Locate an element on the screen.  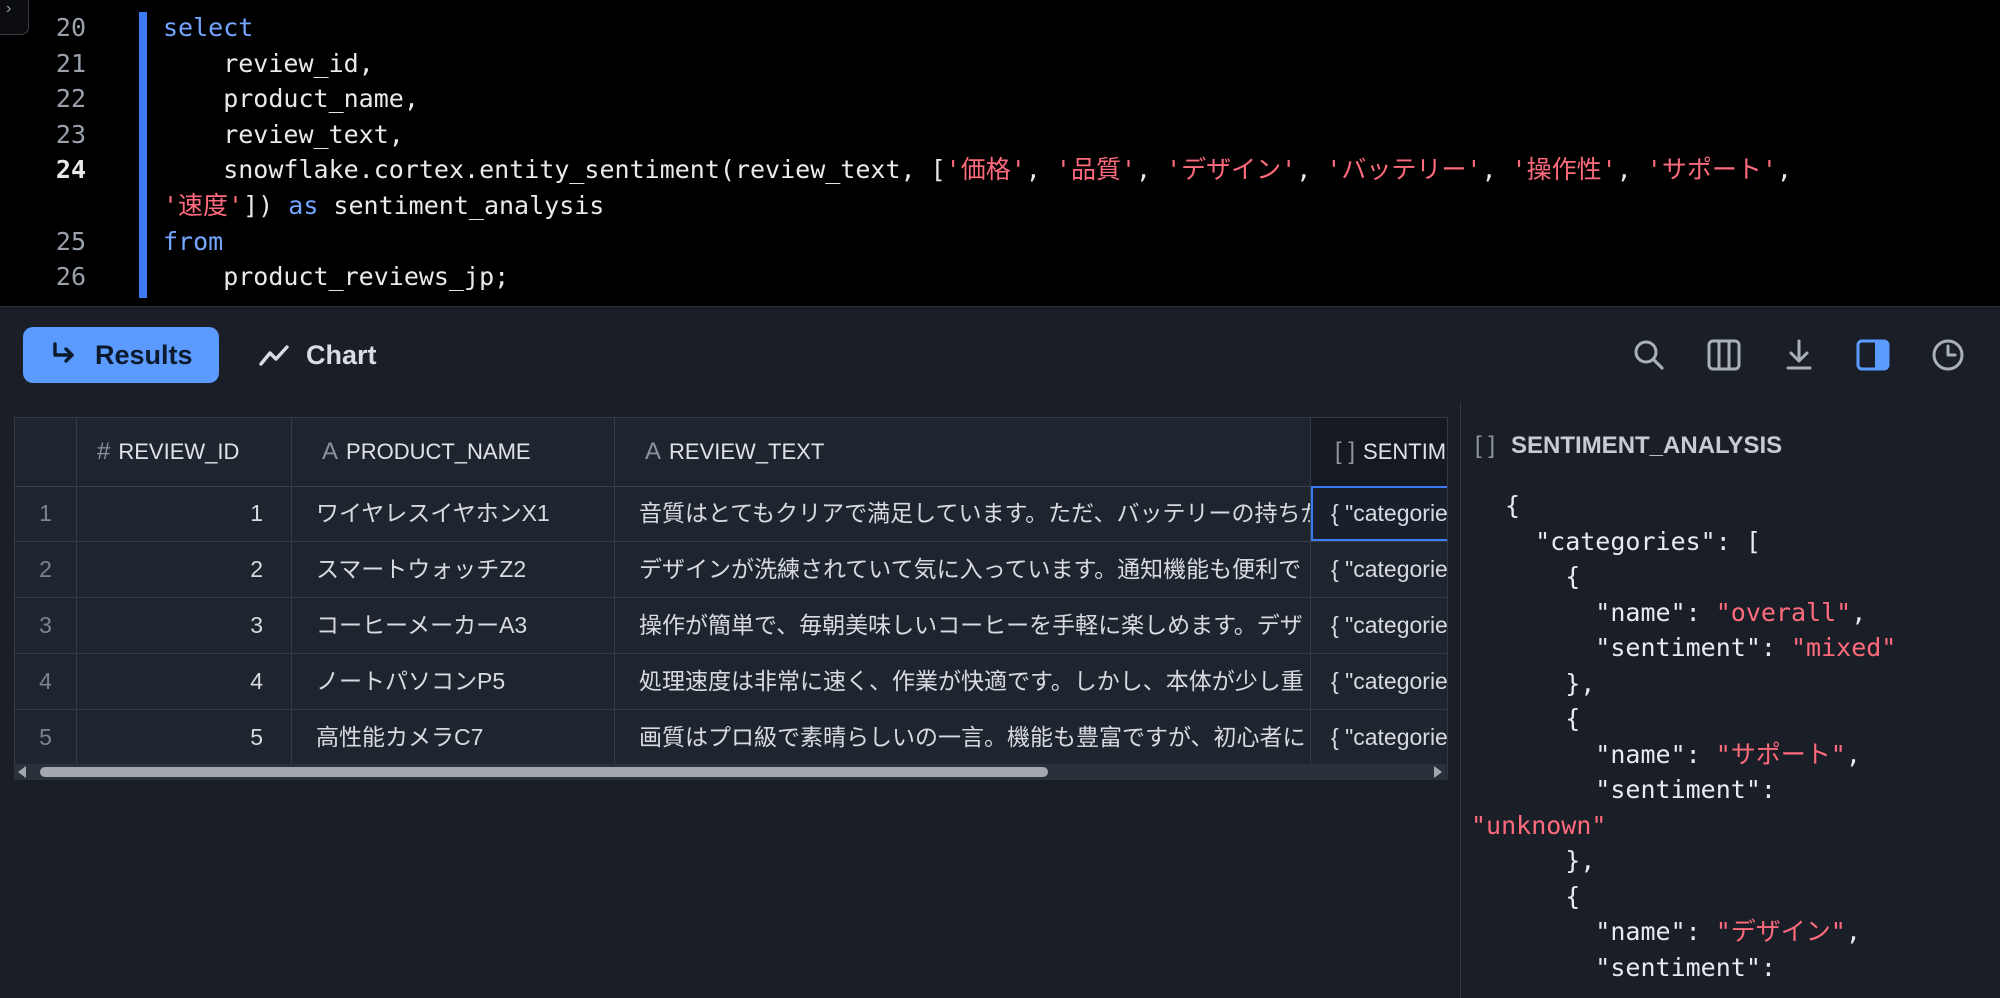
line-number: 21 is located at coordinates (70, 63).